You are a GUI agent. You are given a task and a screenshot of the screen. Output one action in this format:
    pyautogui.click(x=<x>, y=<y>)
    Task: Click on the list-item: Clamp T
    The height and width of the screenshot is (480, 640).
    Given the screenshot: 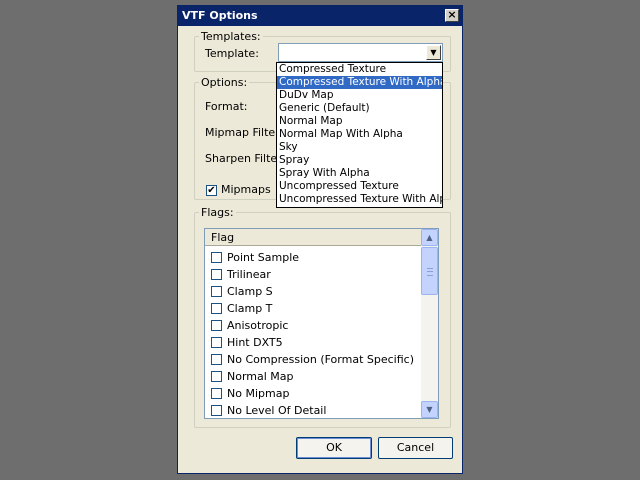 What is the action you would take?
    pyautogui.click(x=313, y=308)
    